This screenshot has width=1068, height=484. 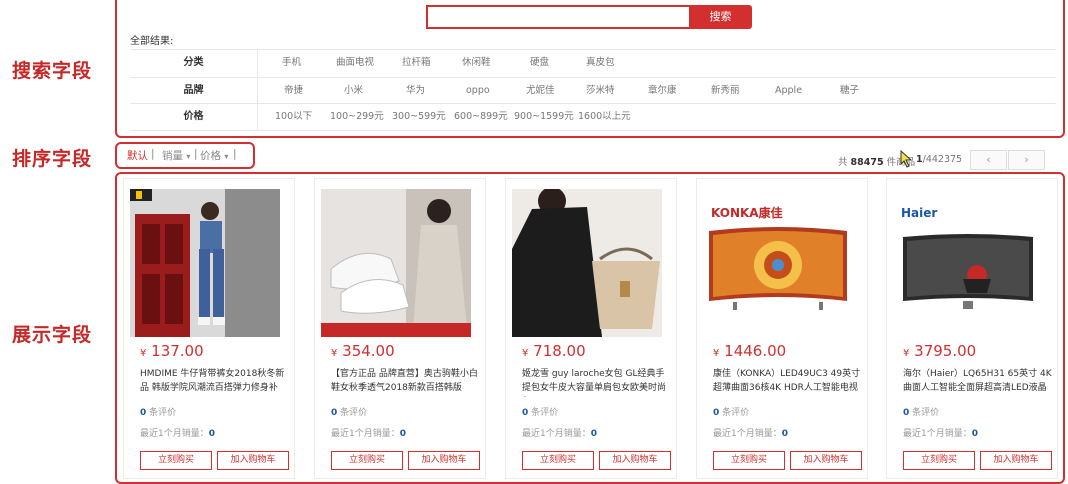 What do you see at coordinates (544, 117) in the screenshot?
I see `filter-option: 900~1599元` at bounding box center [544, 117].